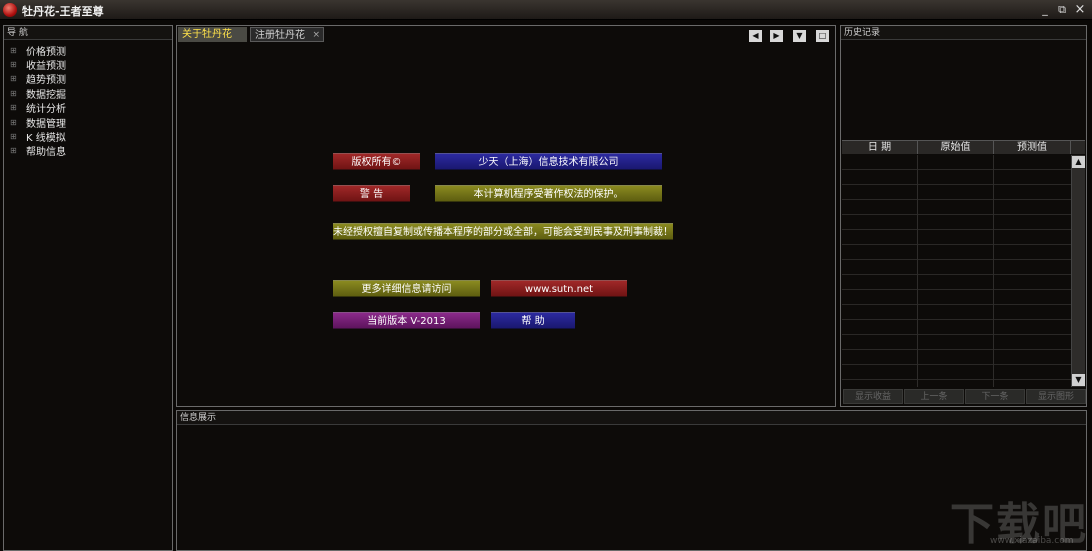 The height and width of the screenshot is (551, 1092). What do you see at coordinates (963, 33) in the screenshot?
I see `history-panel-title: 历史记录` at bounding box center [963, 33].